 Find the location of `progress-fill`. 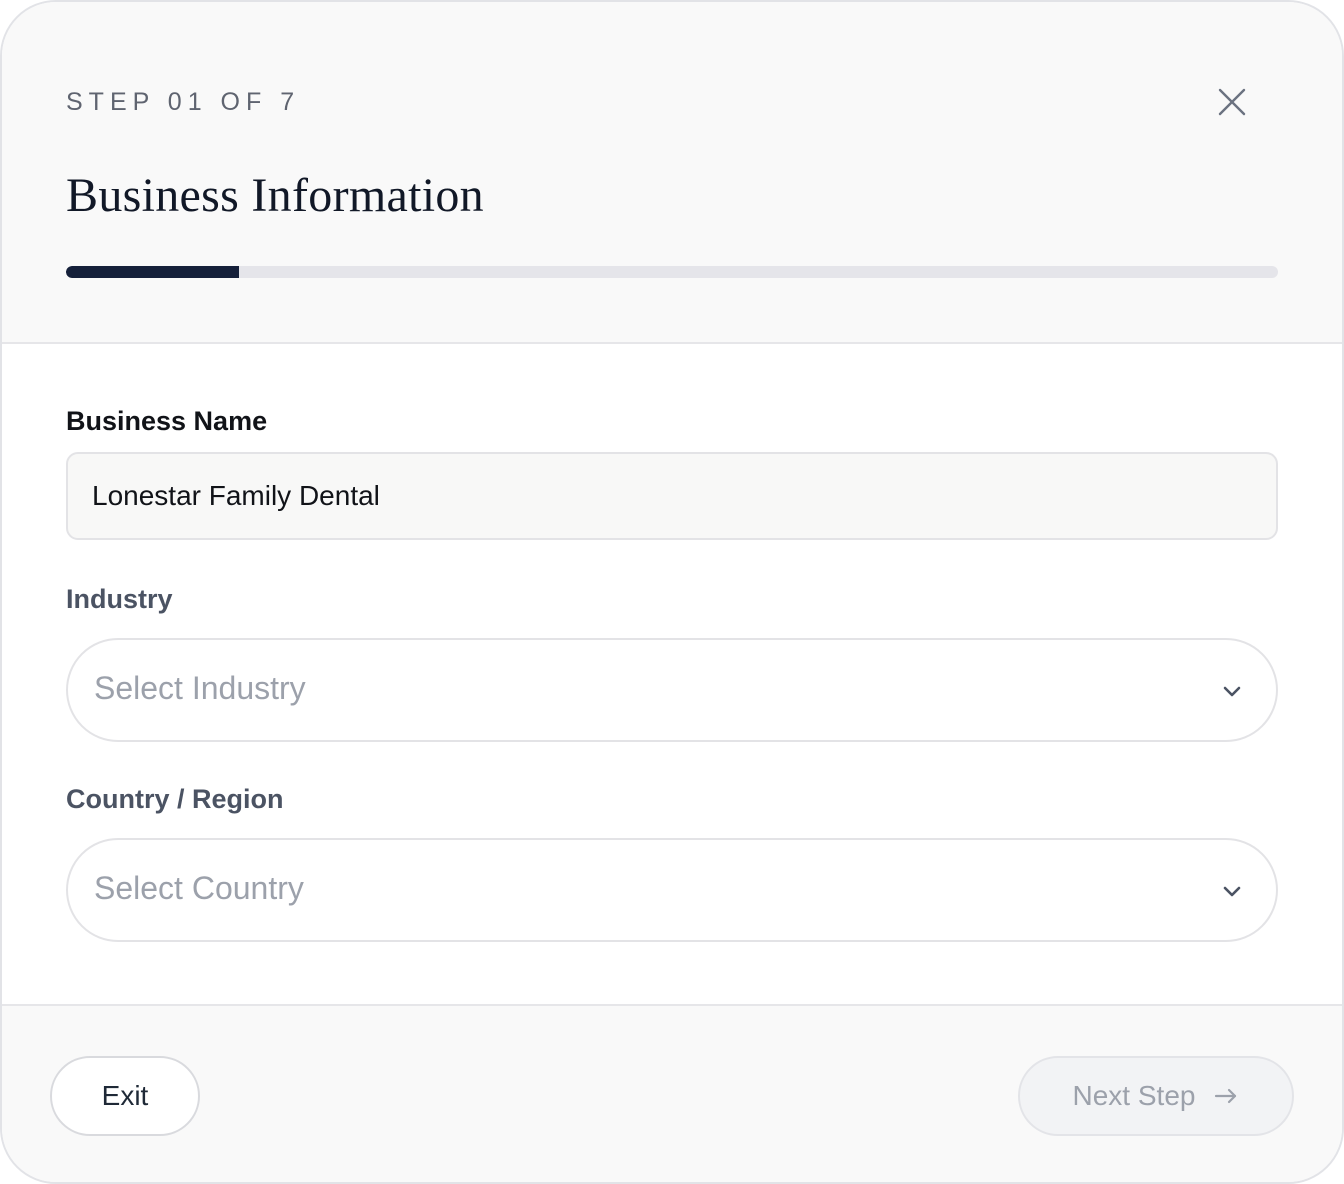

progress-fill is located at coordinates (153, 272).